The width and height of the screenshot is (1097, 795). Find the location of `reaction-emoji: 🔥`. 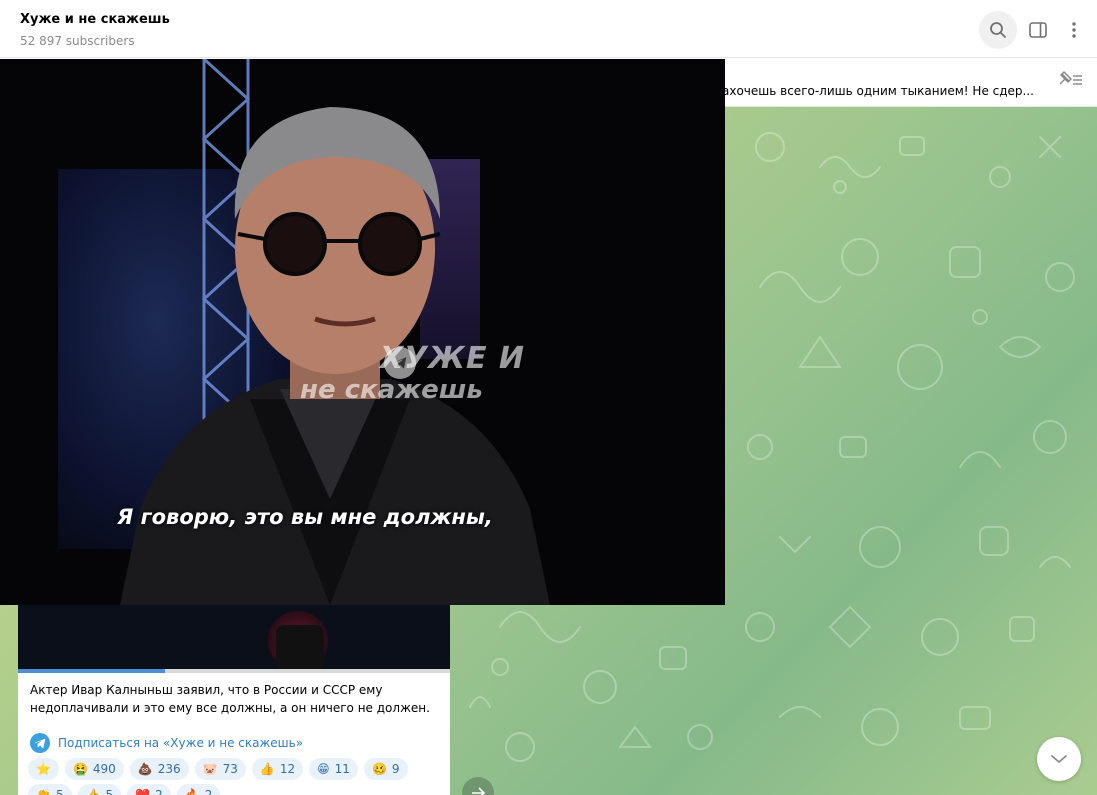

reaction-emoji: 🔥 is located at coordinates (192, 791).